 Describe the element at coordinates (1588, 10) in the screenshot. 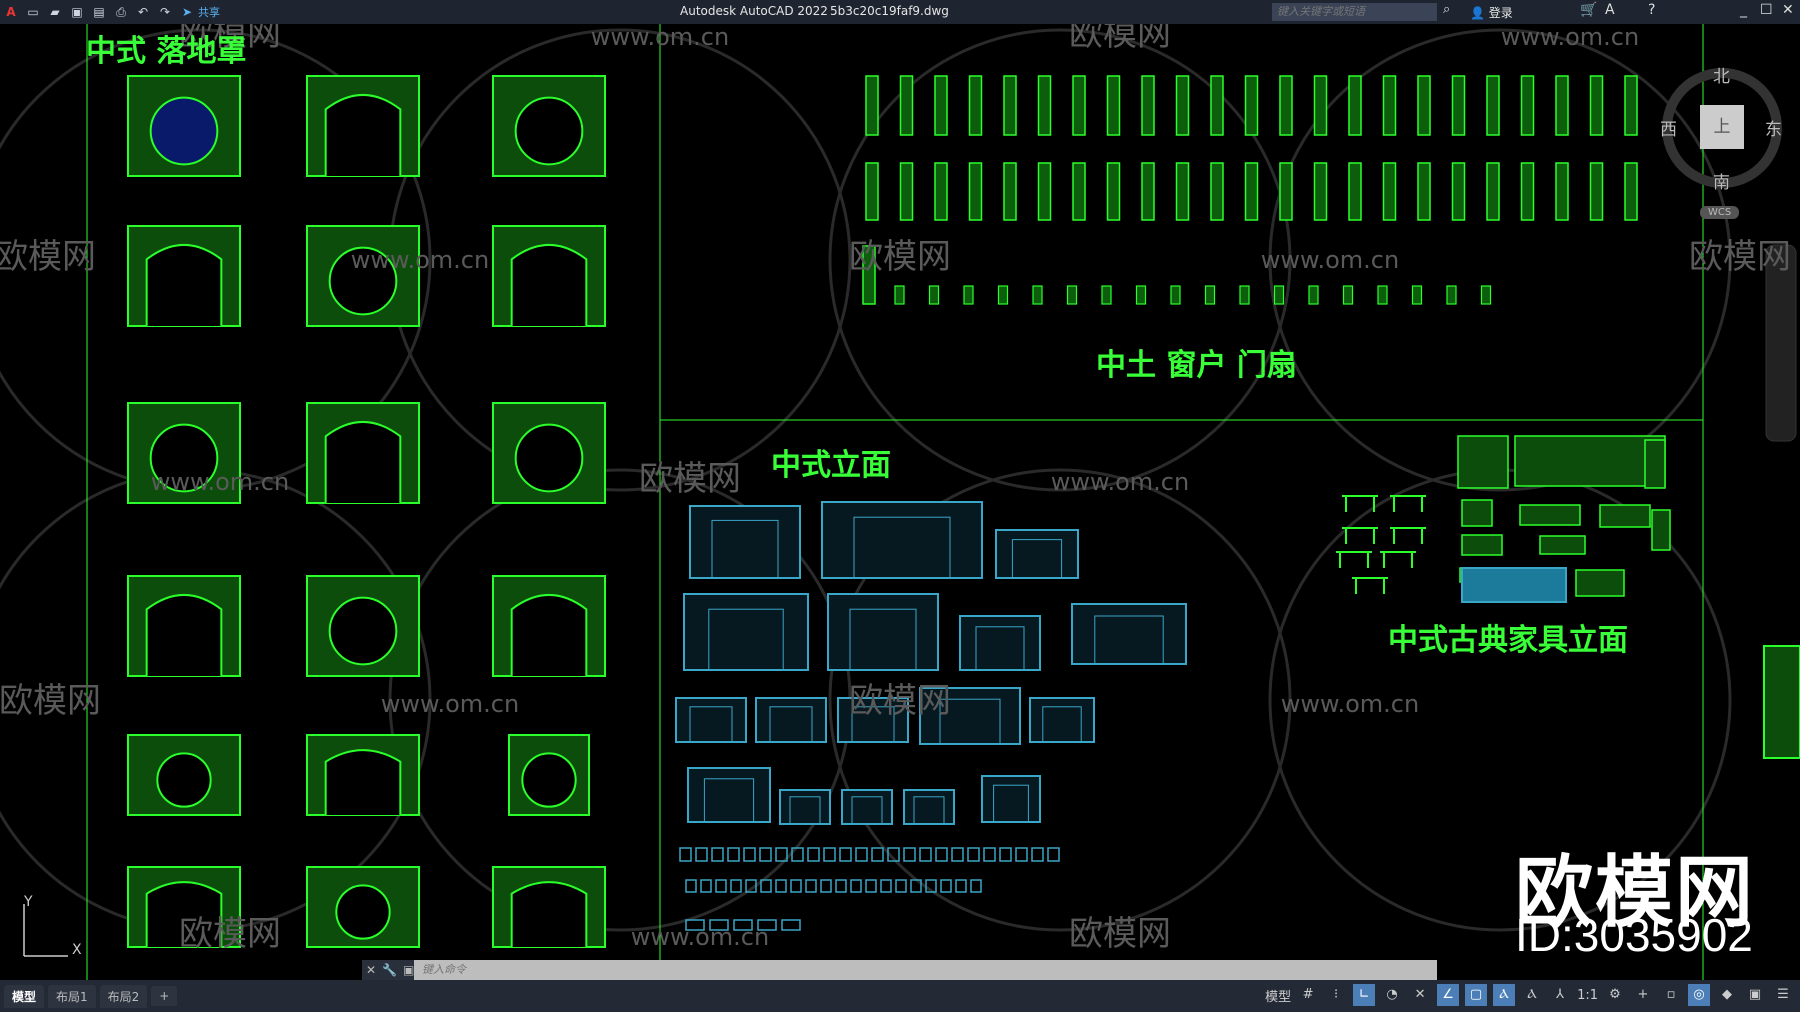

I see `cart-icon: 🛒` at that location.